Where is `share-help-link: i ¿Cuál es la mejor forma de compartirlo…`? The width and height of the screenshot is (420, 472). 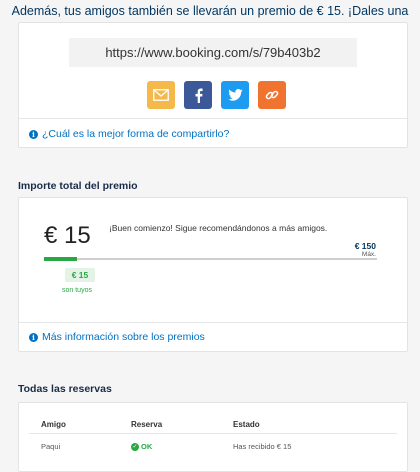 share-help-link: i ¿Cuál es la mejor forma de compartirlo… is located at coordinates (129, 134).